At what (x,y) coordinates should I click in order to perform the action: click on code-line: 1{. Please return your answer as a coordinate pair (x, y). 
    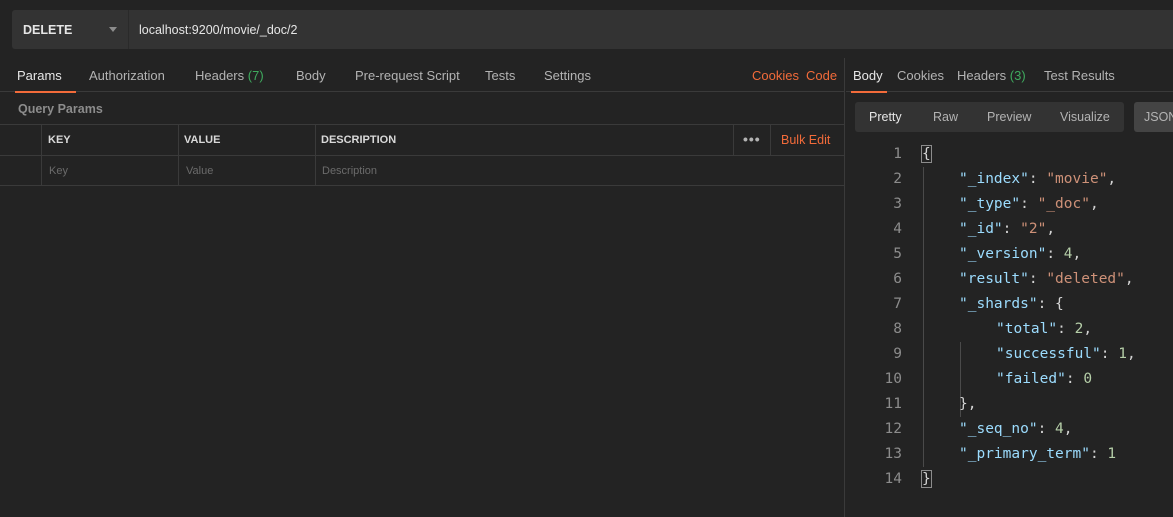
    Looking at the image, I should click on (1009, 154).